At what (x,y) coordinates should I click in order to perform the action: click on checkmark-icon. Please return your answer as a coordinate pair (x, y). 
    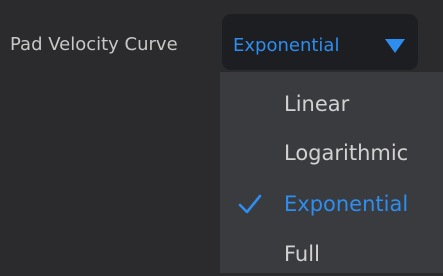
    Looking at the image, I should click on (250, 204).